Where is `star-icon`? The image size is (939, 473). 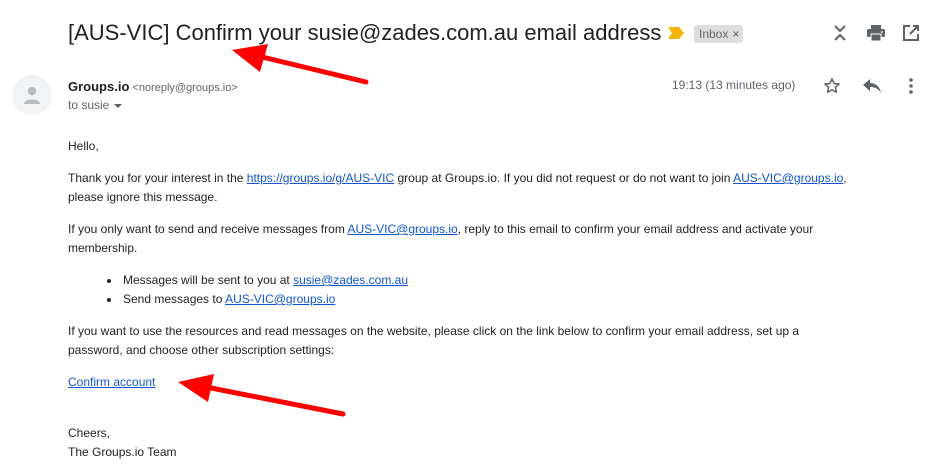
star-icon is located at coordinates (832, 86).